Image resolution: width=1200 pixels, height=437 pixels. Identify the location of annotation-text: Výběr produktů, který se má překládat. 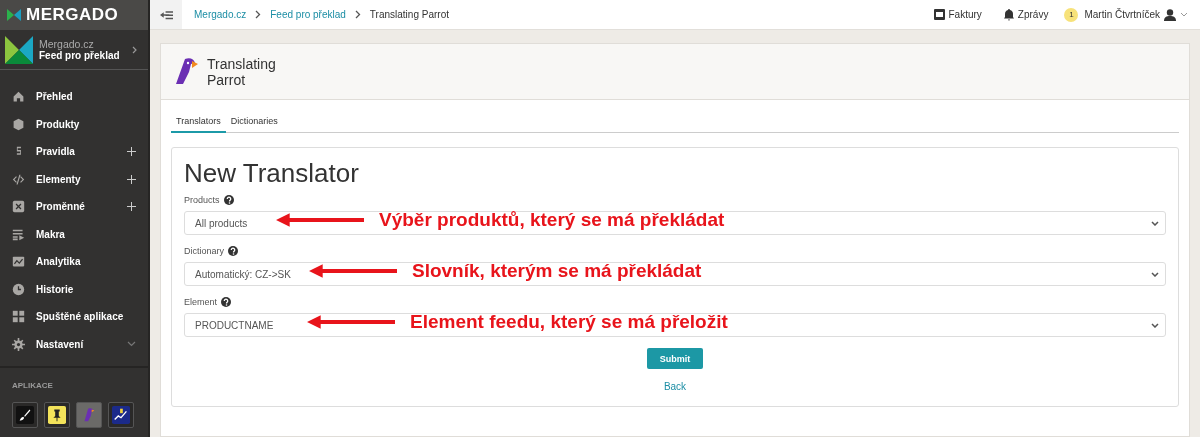
(552, 220).